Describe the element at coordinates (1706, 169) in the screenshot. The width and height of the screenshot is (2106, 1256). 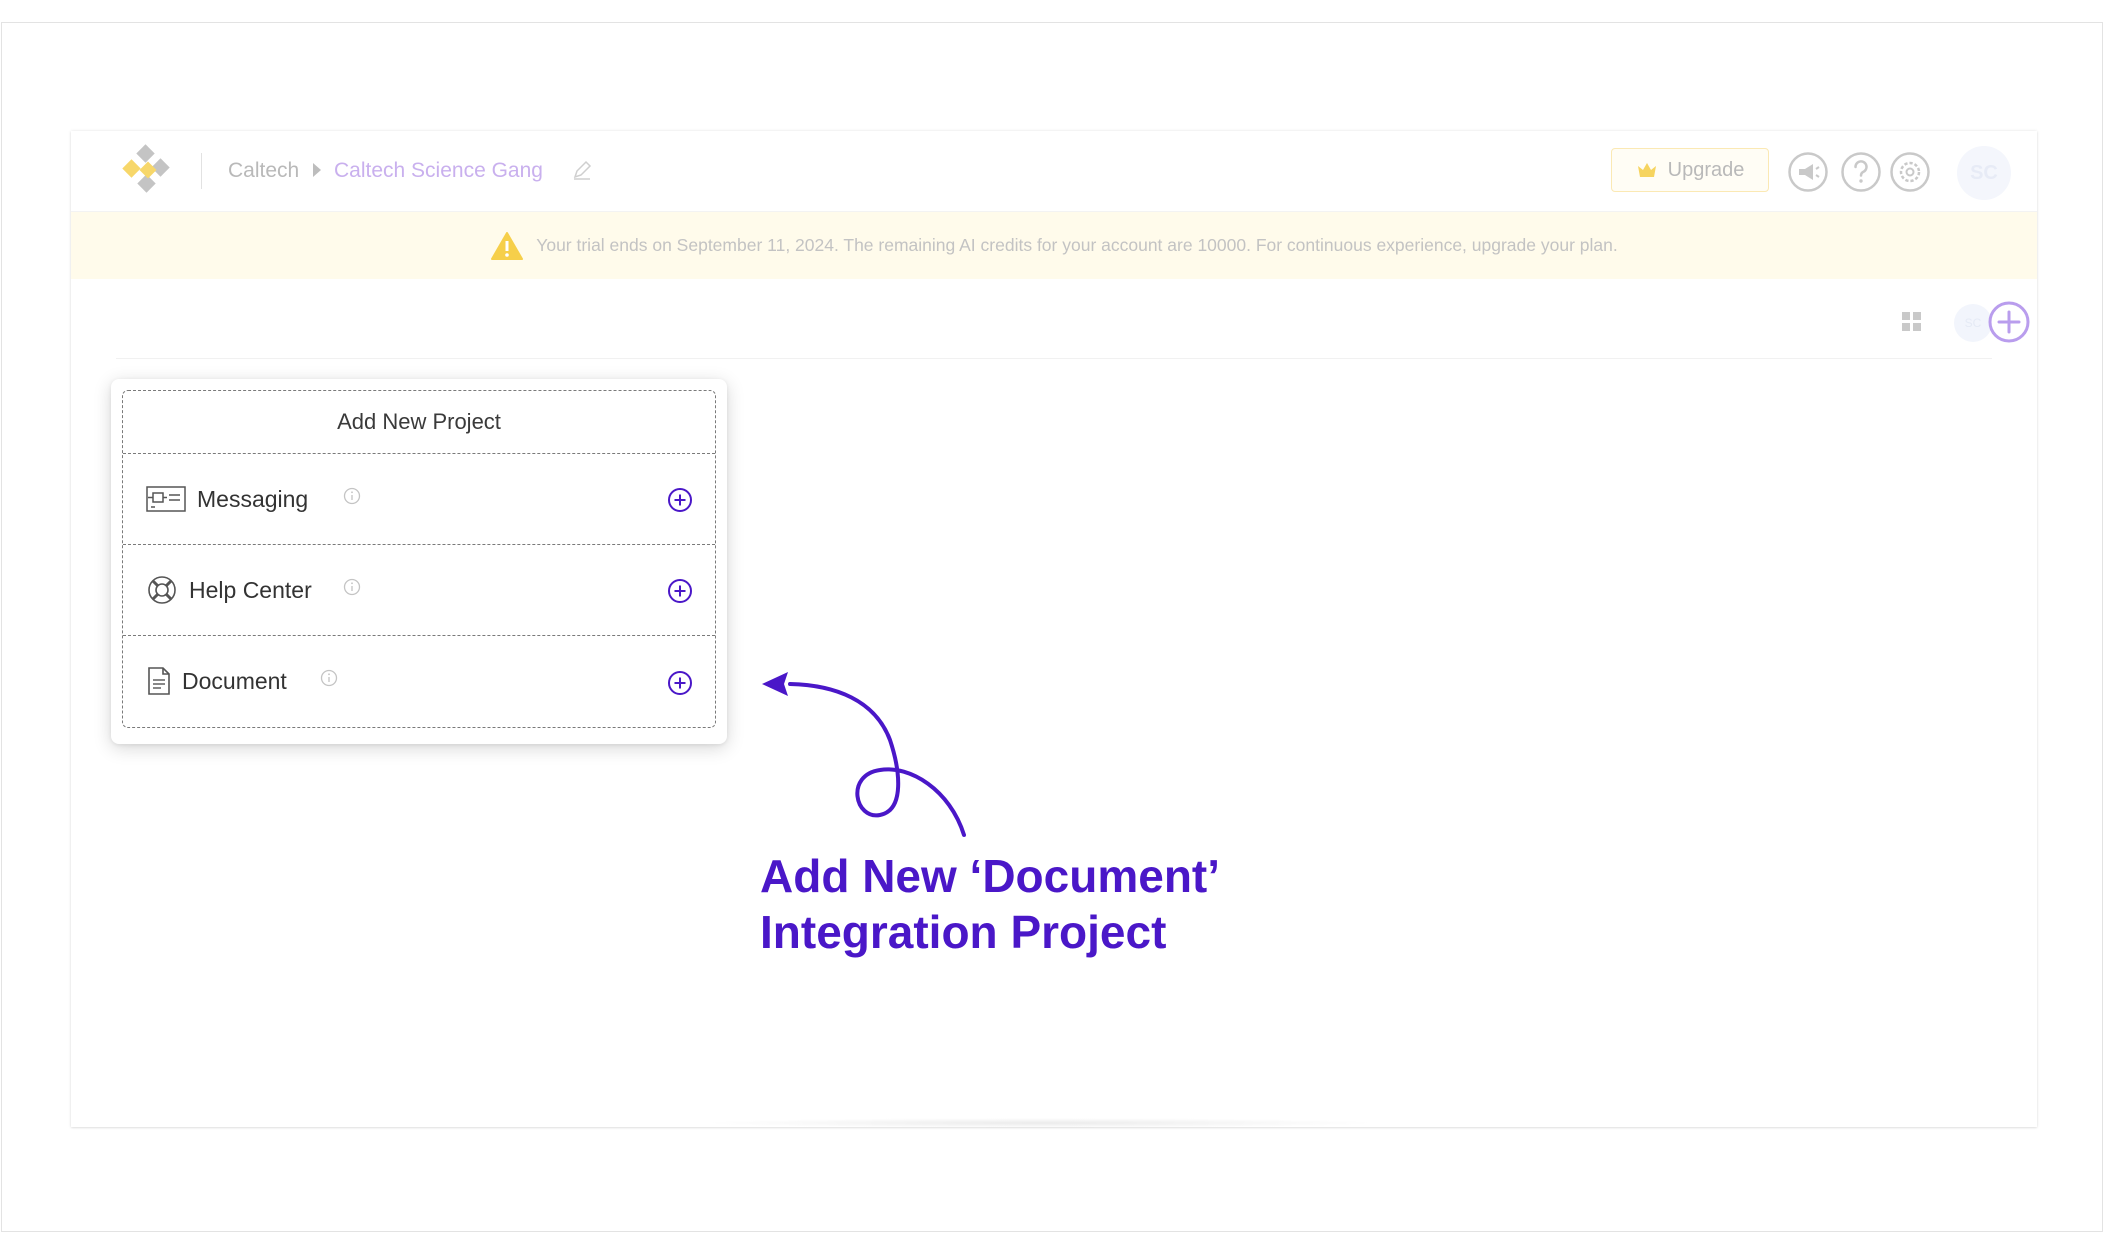
I see `upgrade-label: Upgrade` at that location.